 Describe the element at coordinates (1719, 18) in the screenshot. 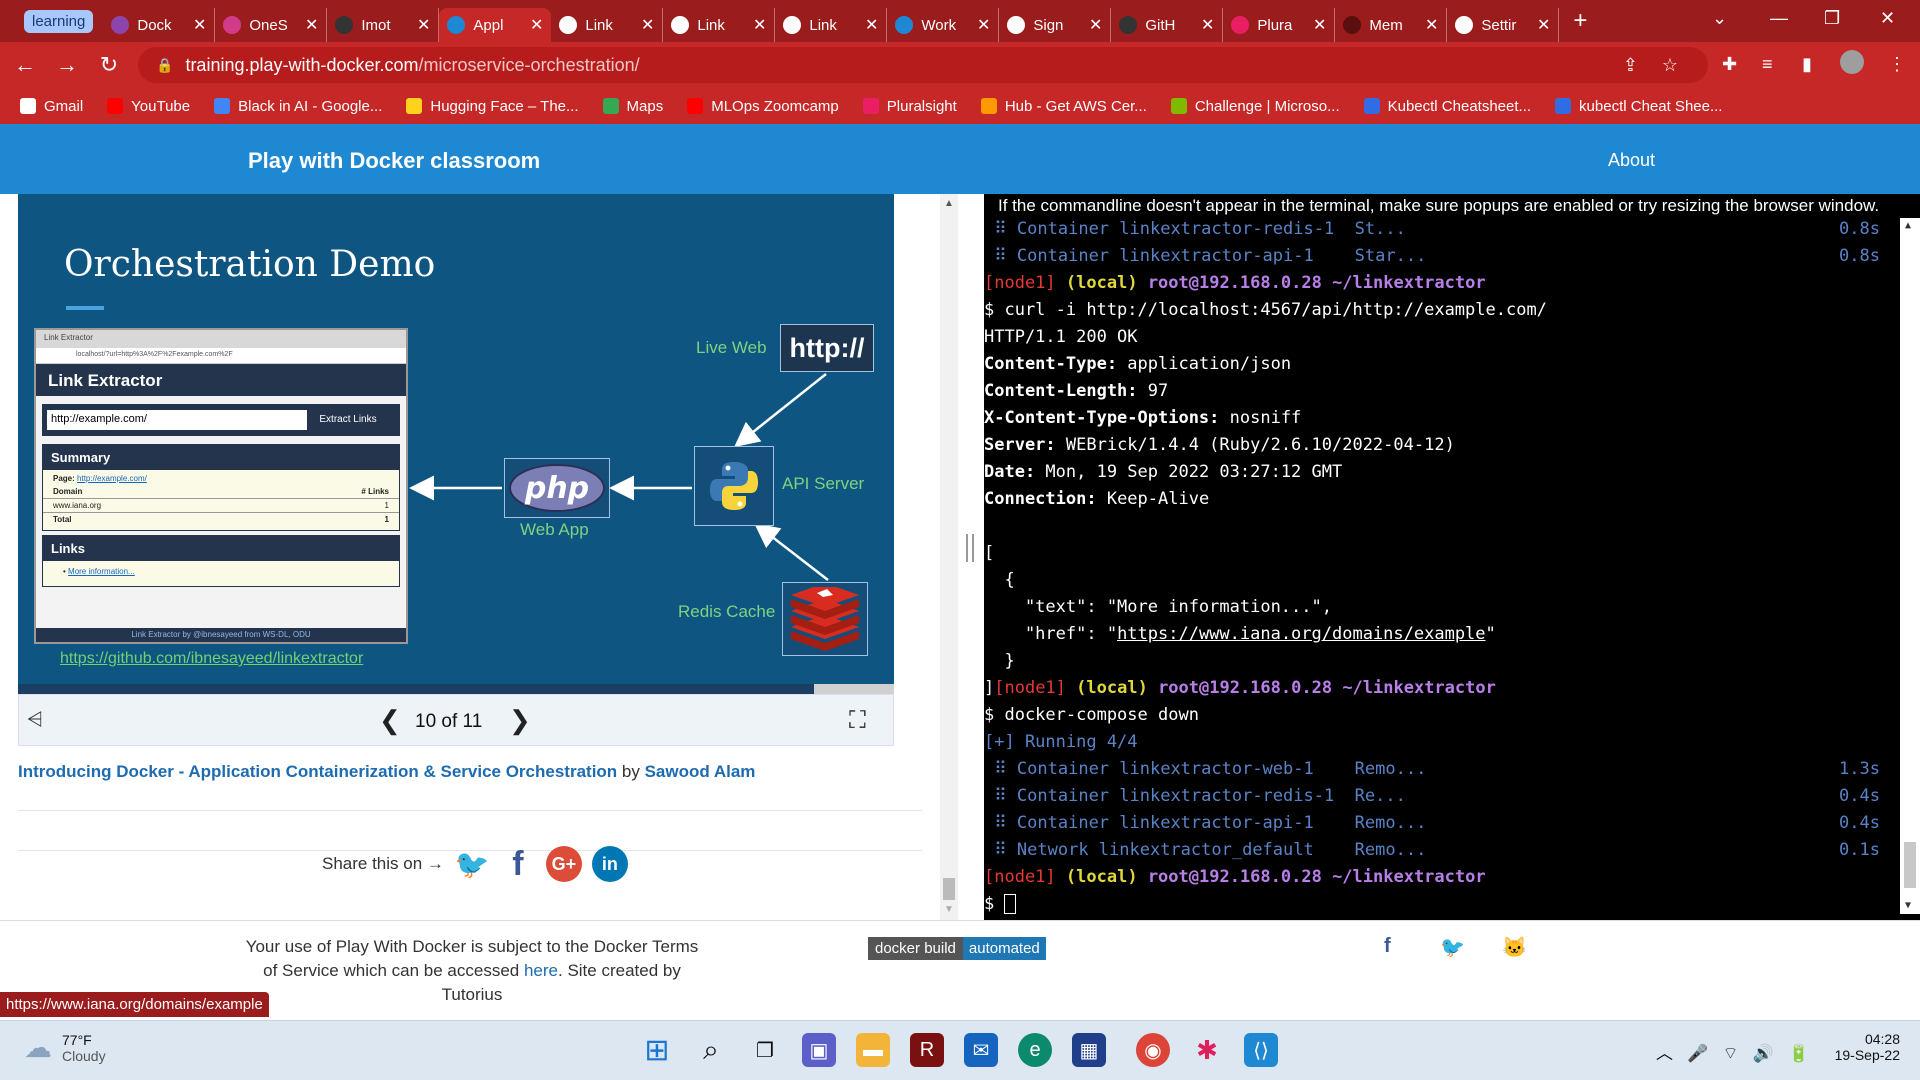

I see `tab-search-icon: ⌄` at that location.